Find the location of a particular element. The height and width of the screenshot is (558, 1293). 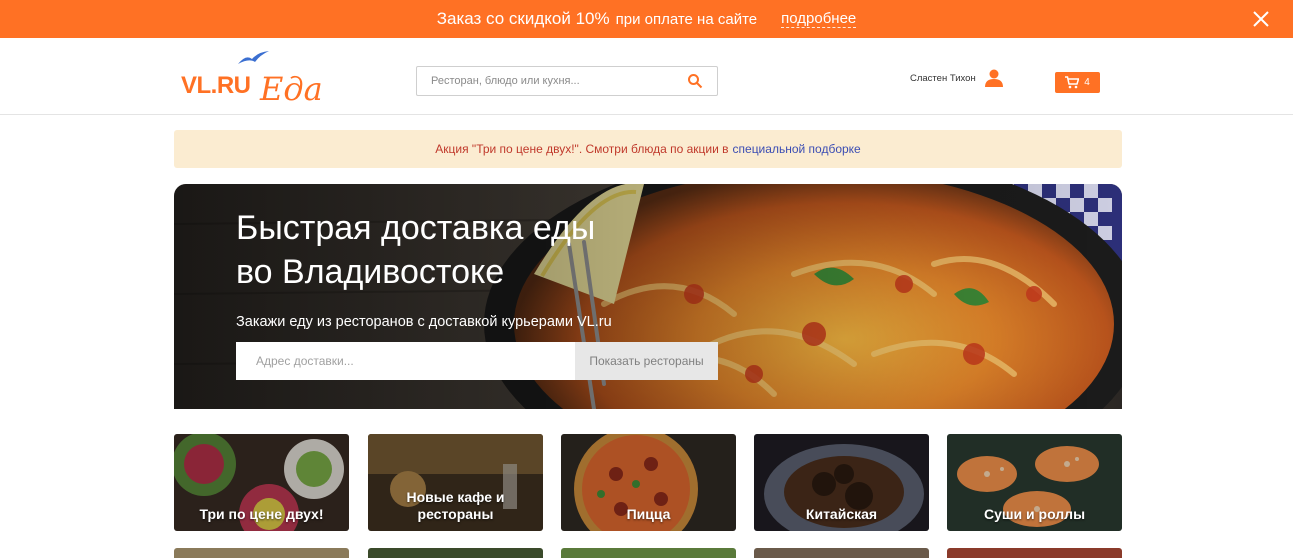

user-icon is located at coordinates (993, 78).